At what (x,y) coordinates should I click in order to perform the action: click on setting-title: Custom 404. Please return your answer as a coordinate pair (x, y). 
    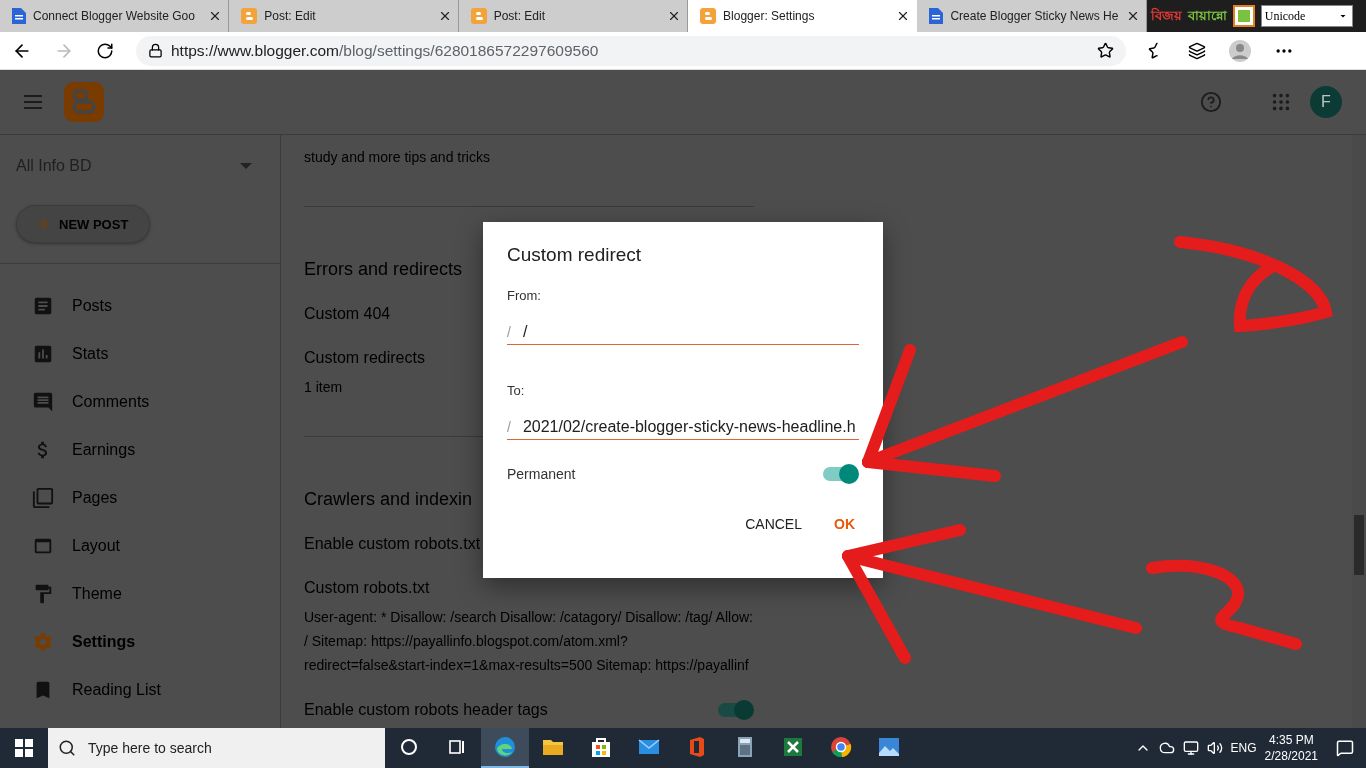
    Looking at the image, I should click on (347, 314).